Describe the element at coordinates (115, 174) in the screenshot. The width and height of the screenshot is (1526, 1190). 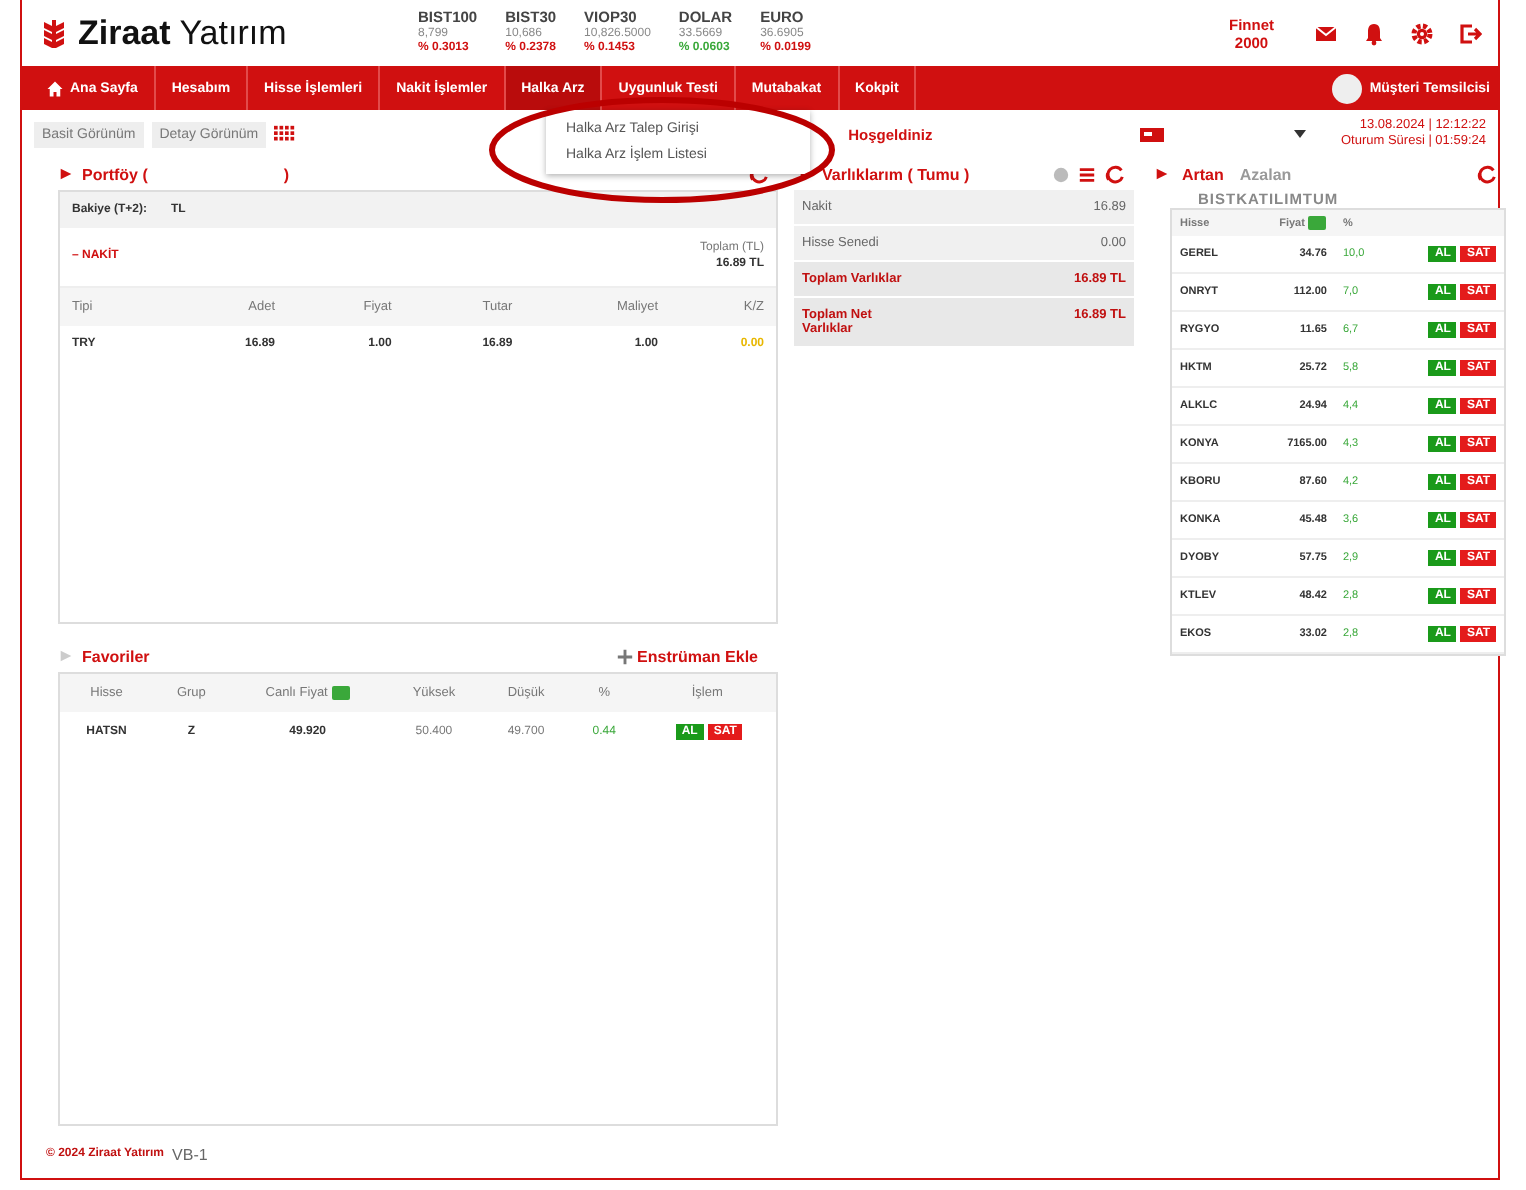
I see `portfolio-title: Portföy (` at that location.